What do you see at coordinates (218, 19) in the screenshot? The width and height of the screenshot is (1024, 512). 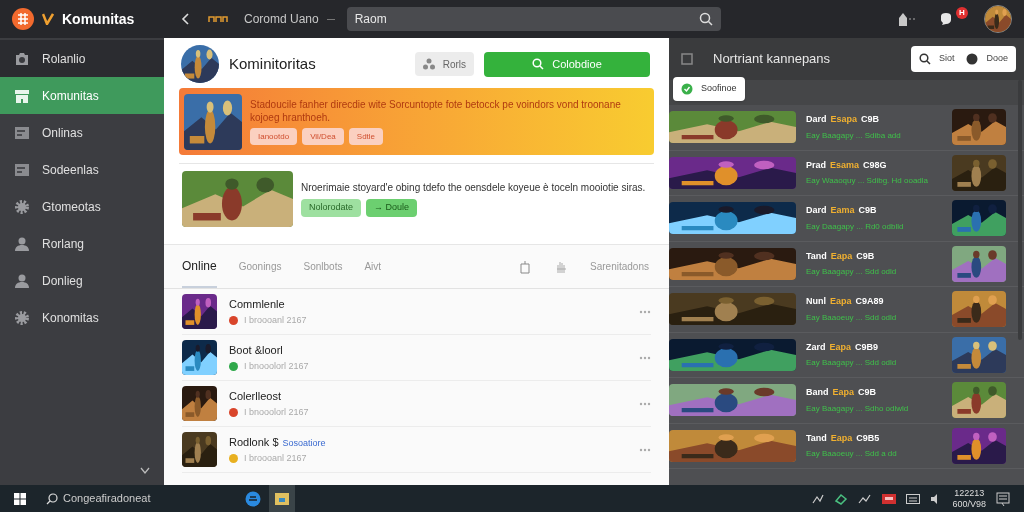 I see `zigzag-icon` at bounding box center [218, 19].